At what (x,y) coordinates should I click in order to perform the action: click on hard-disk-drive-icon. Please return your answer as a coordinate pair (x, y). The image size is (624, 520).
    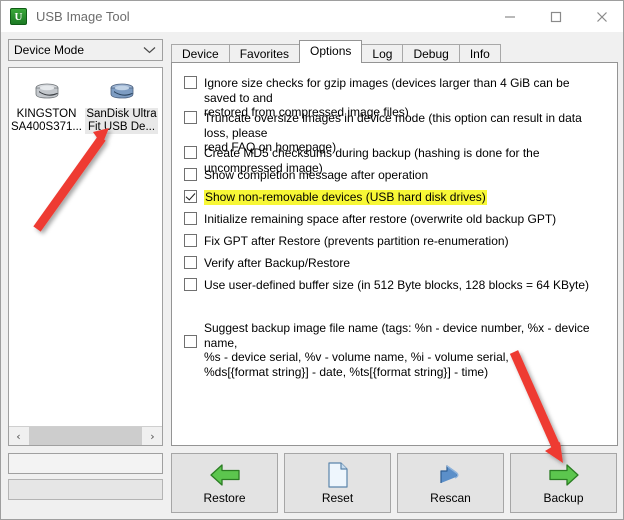
    Looking at the image, I should click on (46, 93).